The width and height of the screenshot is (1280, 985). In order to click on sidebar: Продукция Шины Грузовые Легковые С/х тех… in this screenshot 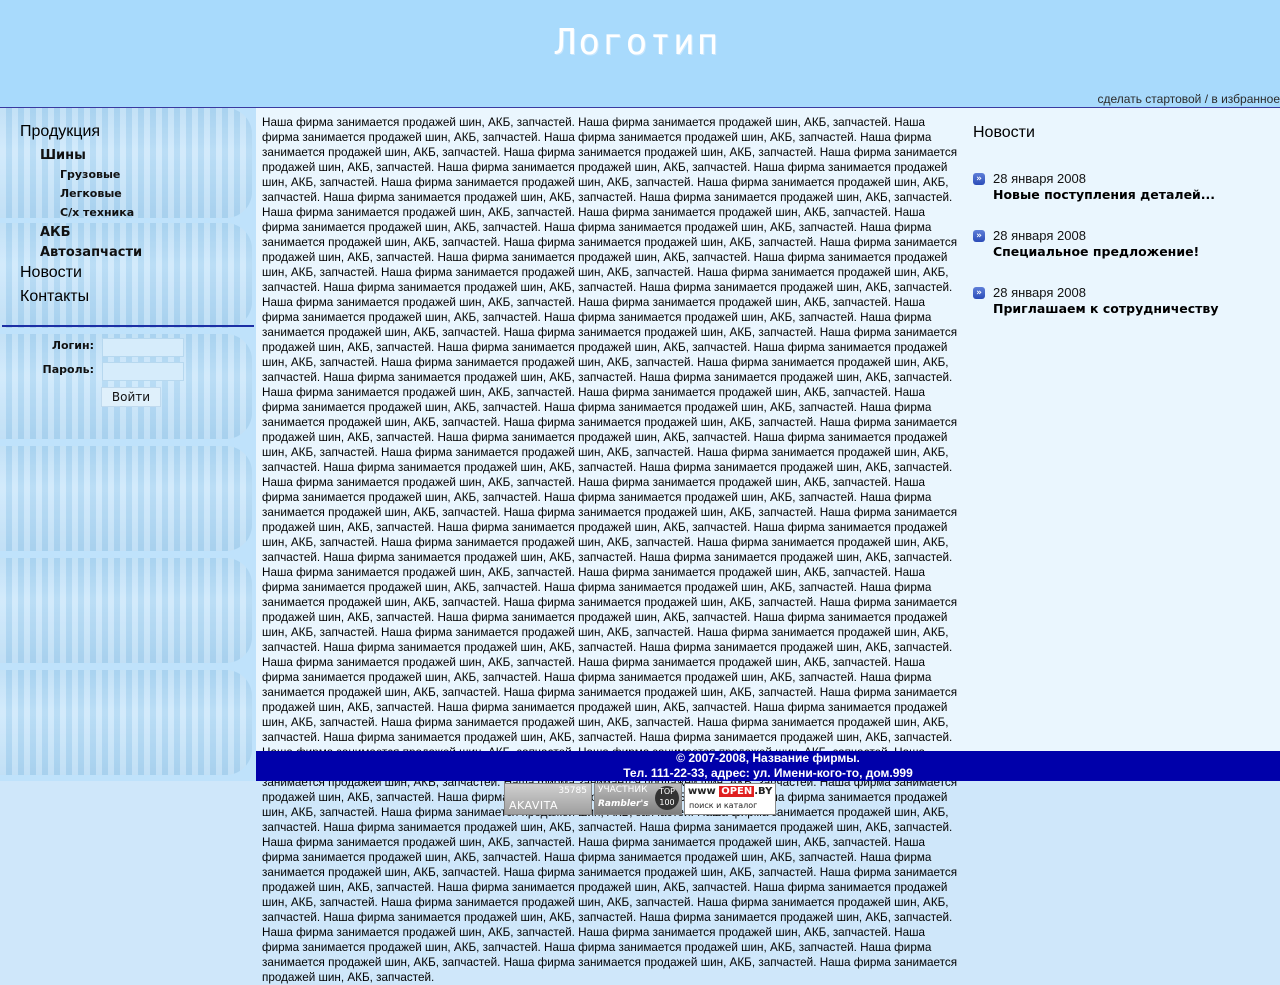, I will do `click(128, 444)`.